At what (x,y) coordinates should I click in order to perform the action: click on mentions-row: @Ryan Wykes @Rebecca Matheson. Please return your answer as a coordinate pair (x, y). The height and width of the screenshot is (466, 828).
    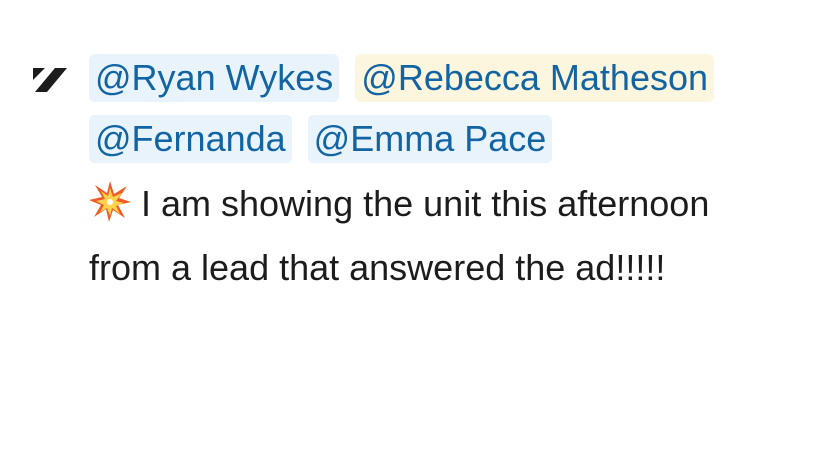
    Looking at the image, I should click on (439, 78).